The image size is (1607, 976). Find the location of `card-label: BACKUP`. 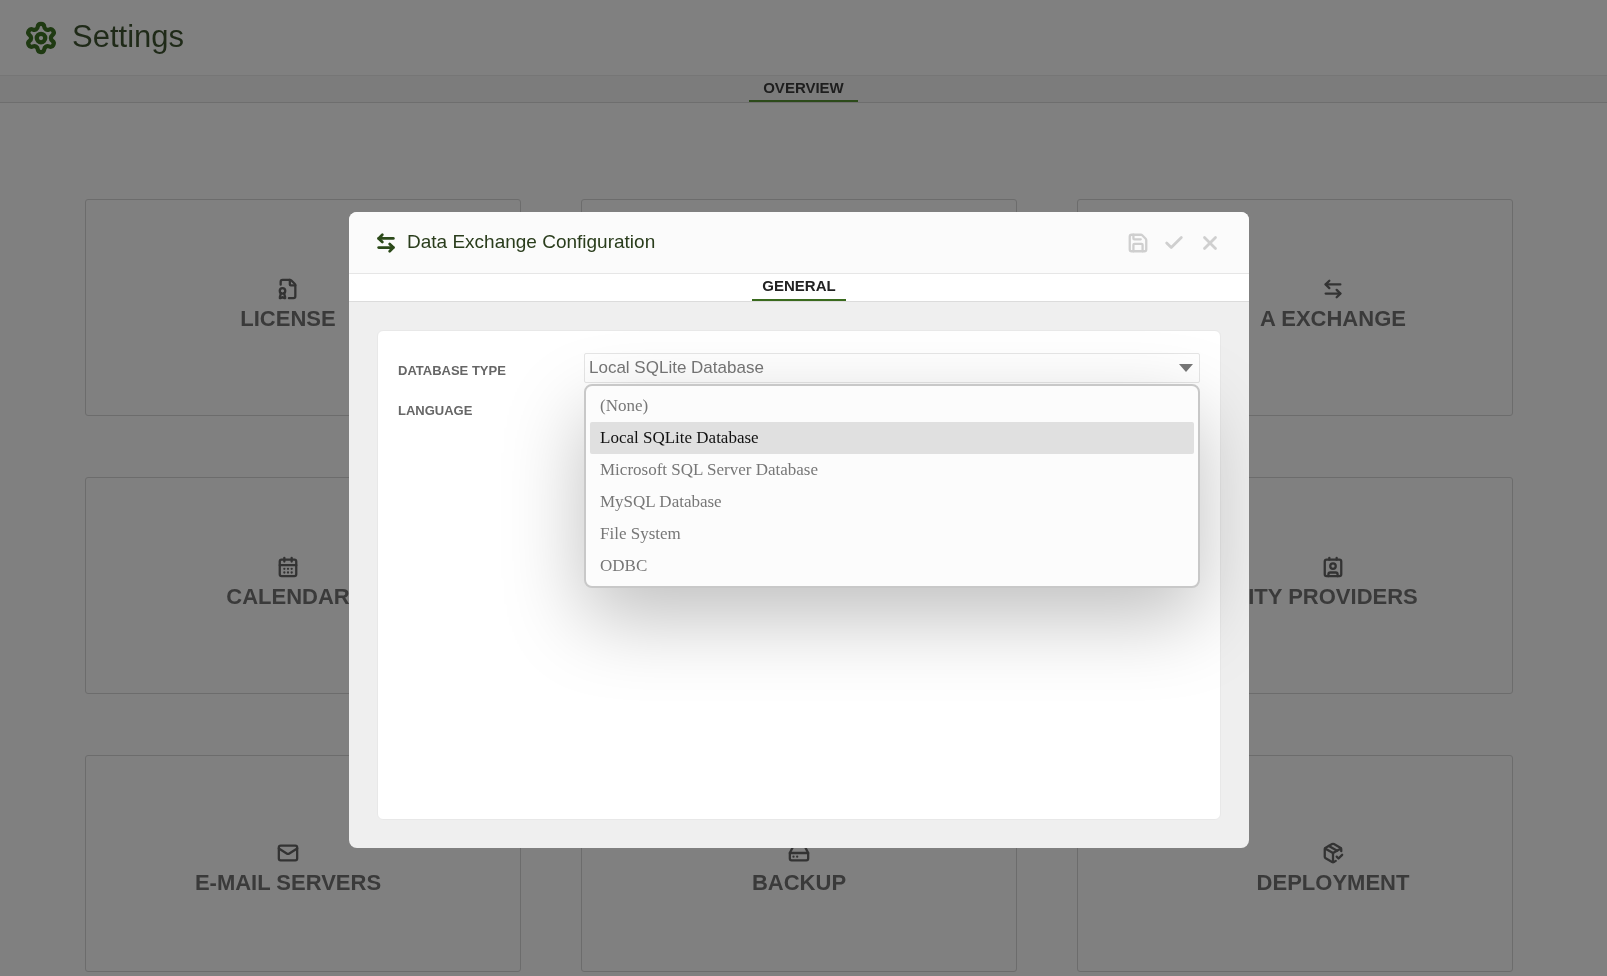

card-label: BACKUP is located at coordinates (799, 883).